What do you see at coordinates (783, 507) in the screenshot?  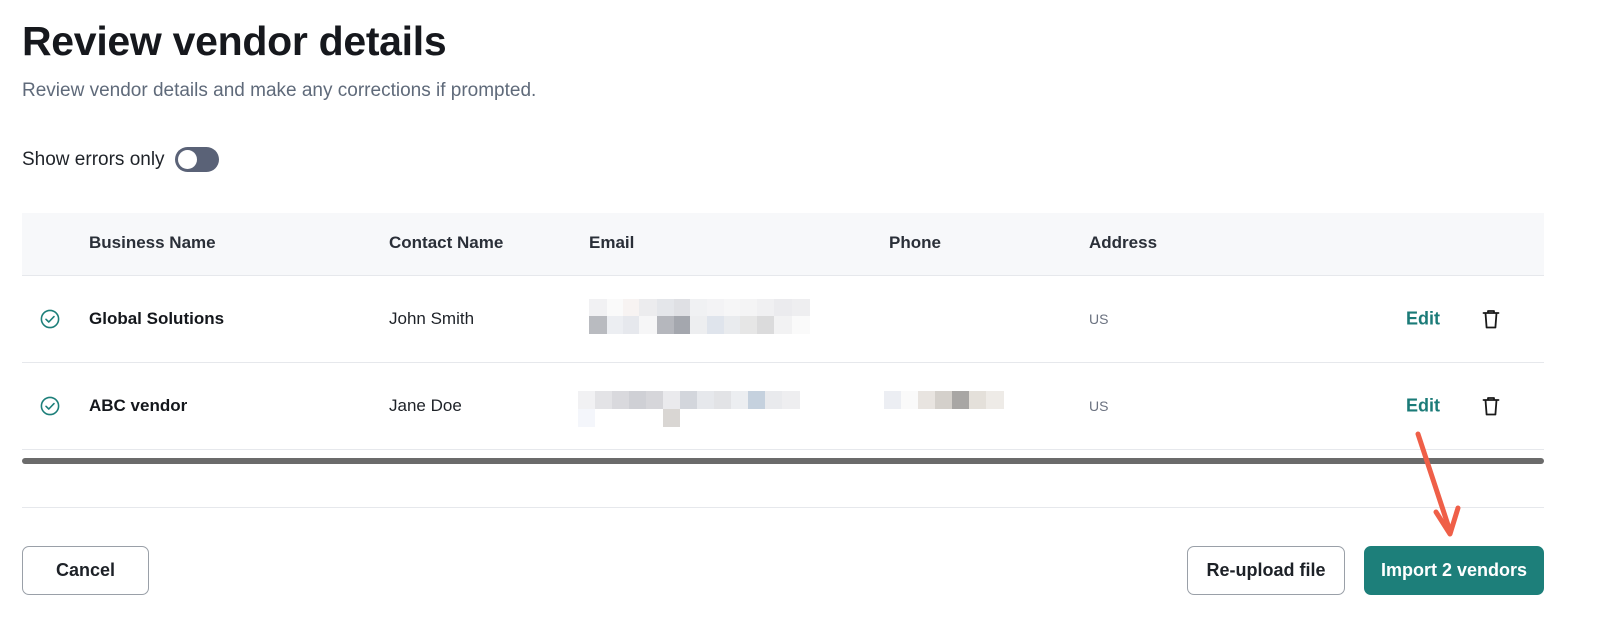 I see `footer-divider` at bounding box center [783, 507].